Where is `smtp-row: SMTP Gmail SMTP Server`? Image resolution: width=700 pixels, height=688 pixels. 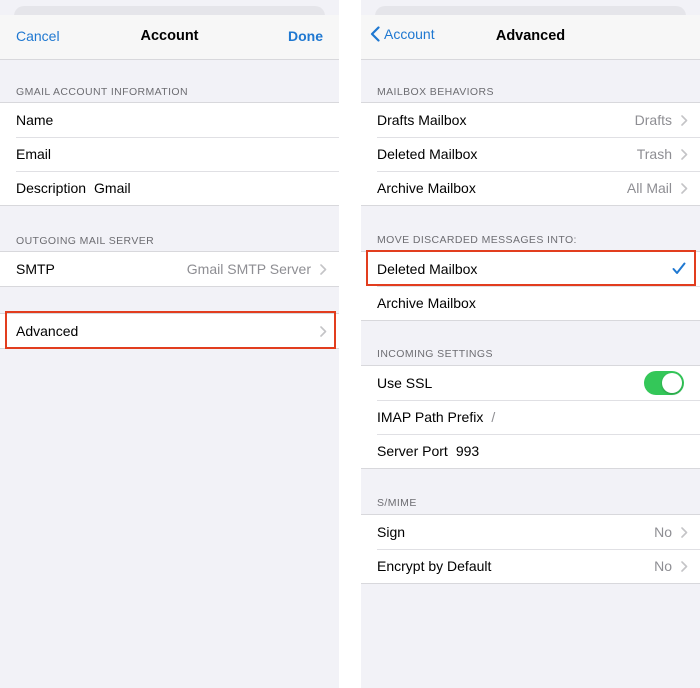
smtp-row: SMTP Gmail SMTP Server is located at coordinates (169, 269).